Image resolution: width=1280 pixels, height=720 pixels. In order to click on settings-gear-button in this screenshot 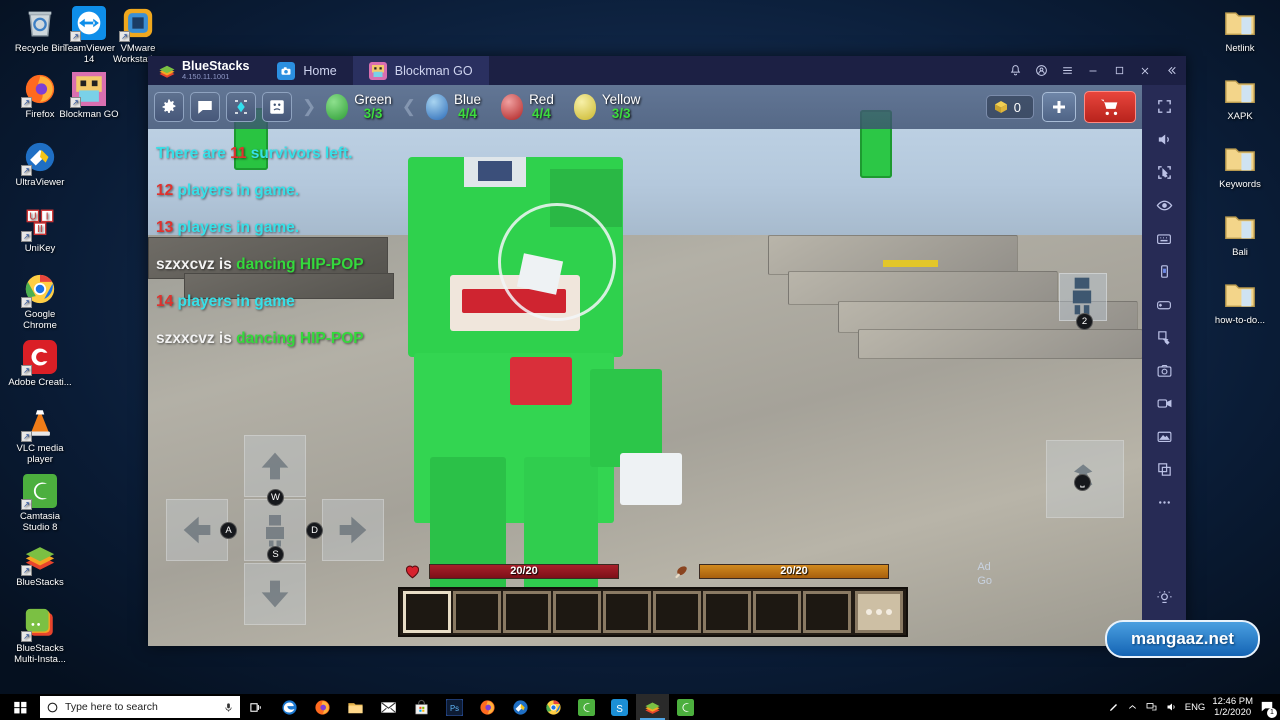, I will do `click(169, 107)`.